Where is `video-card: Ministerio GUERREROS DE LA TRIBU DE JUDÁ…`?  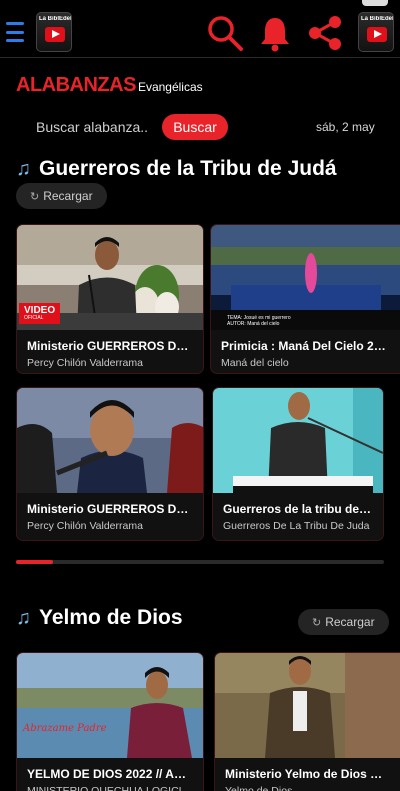 video-card: Ministerio GUERREROS DE LA TRIBU DE JUDÁ… is located at coordinates (110, 464).